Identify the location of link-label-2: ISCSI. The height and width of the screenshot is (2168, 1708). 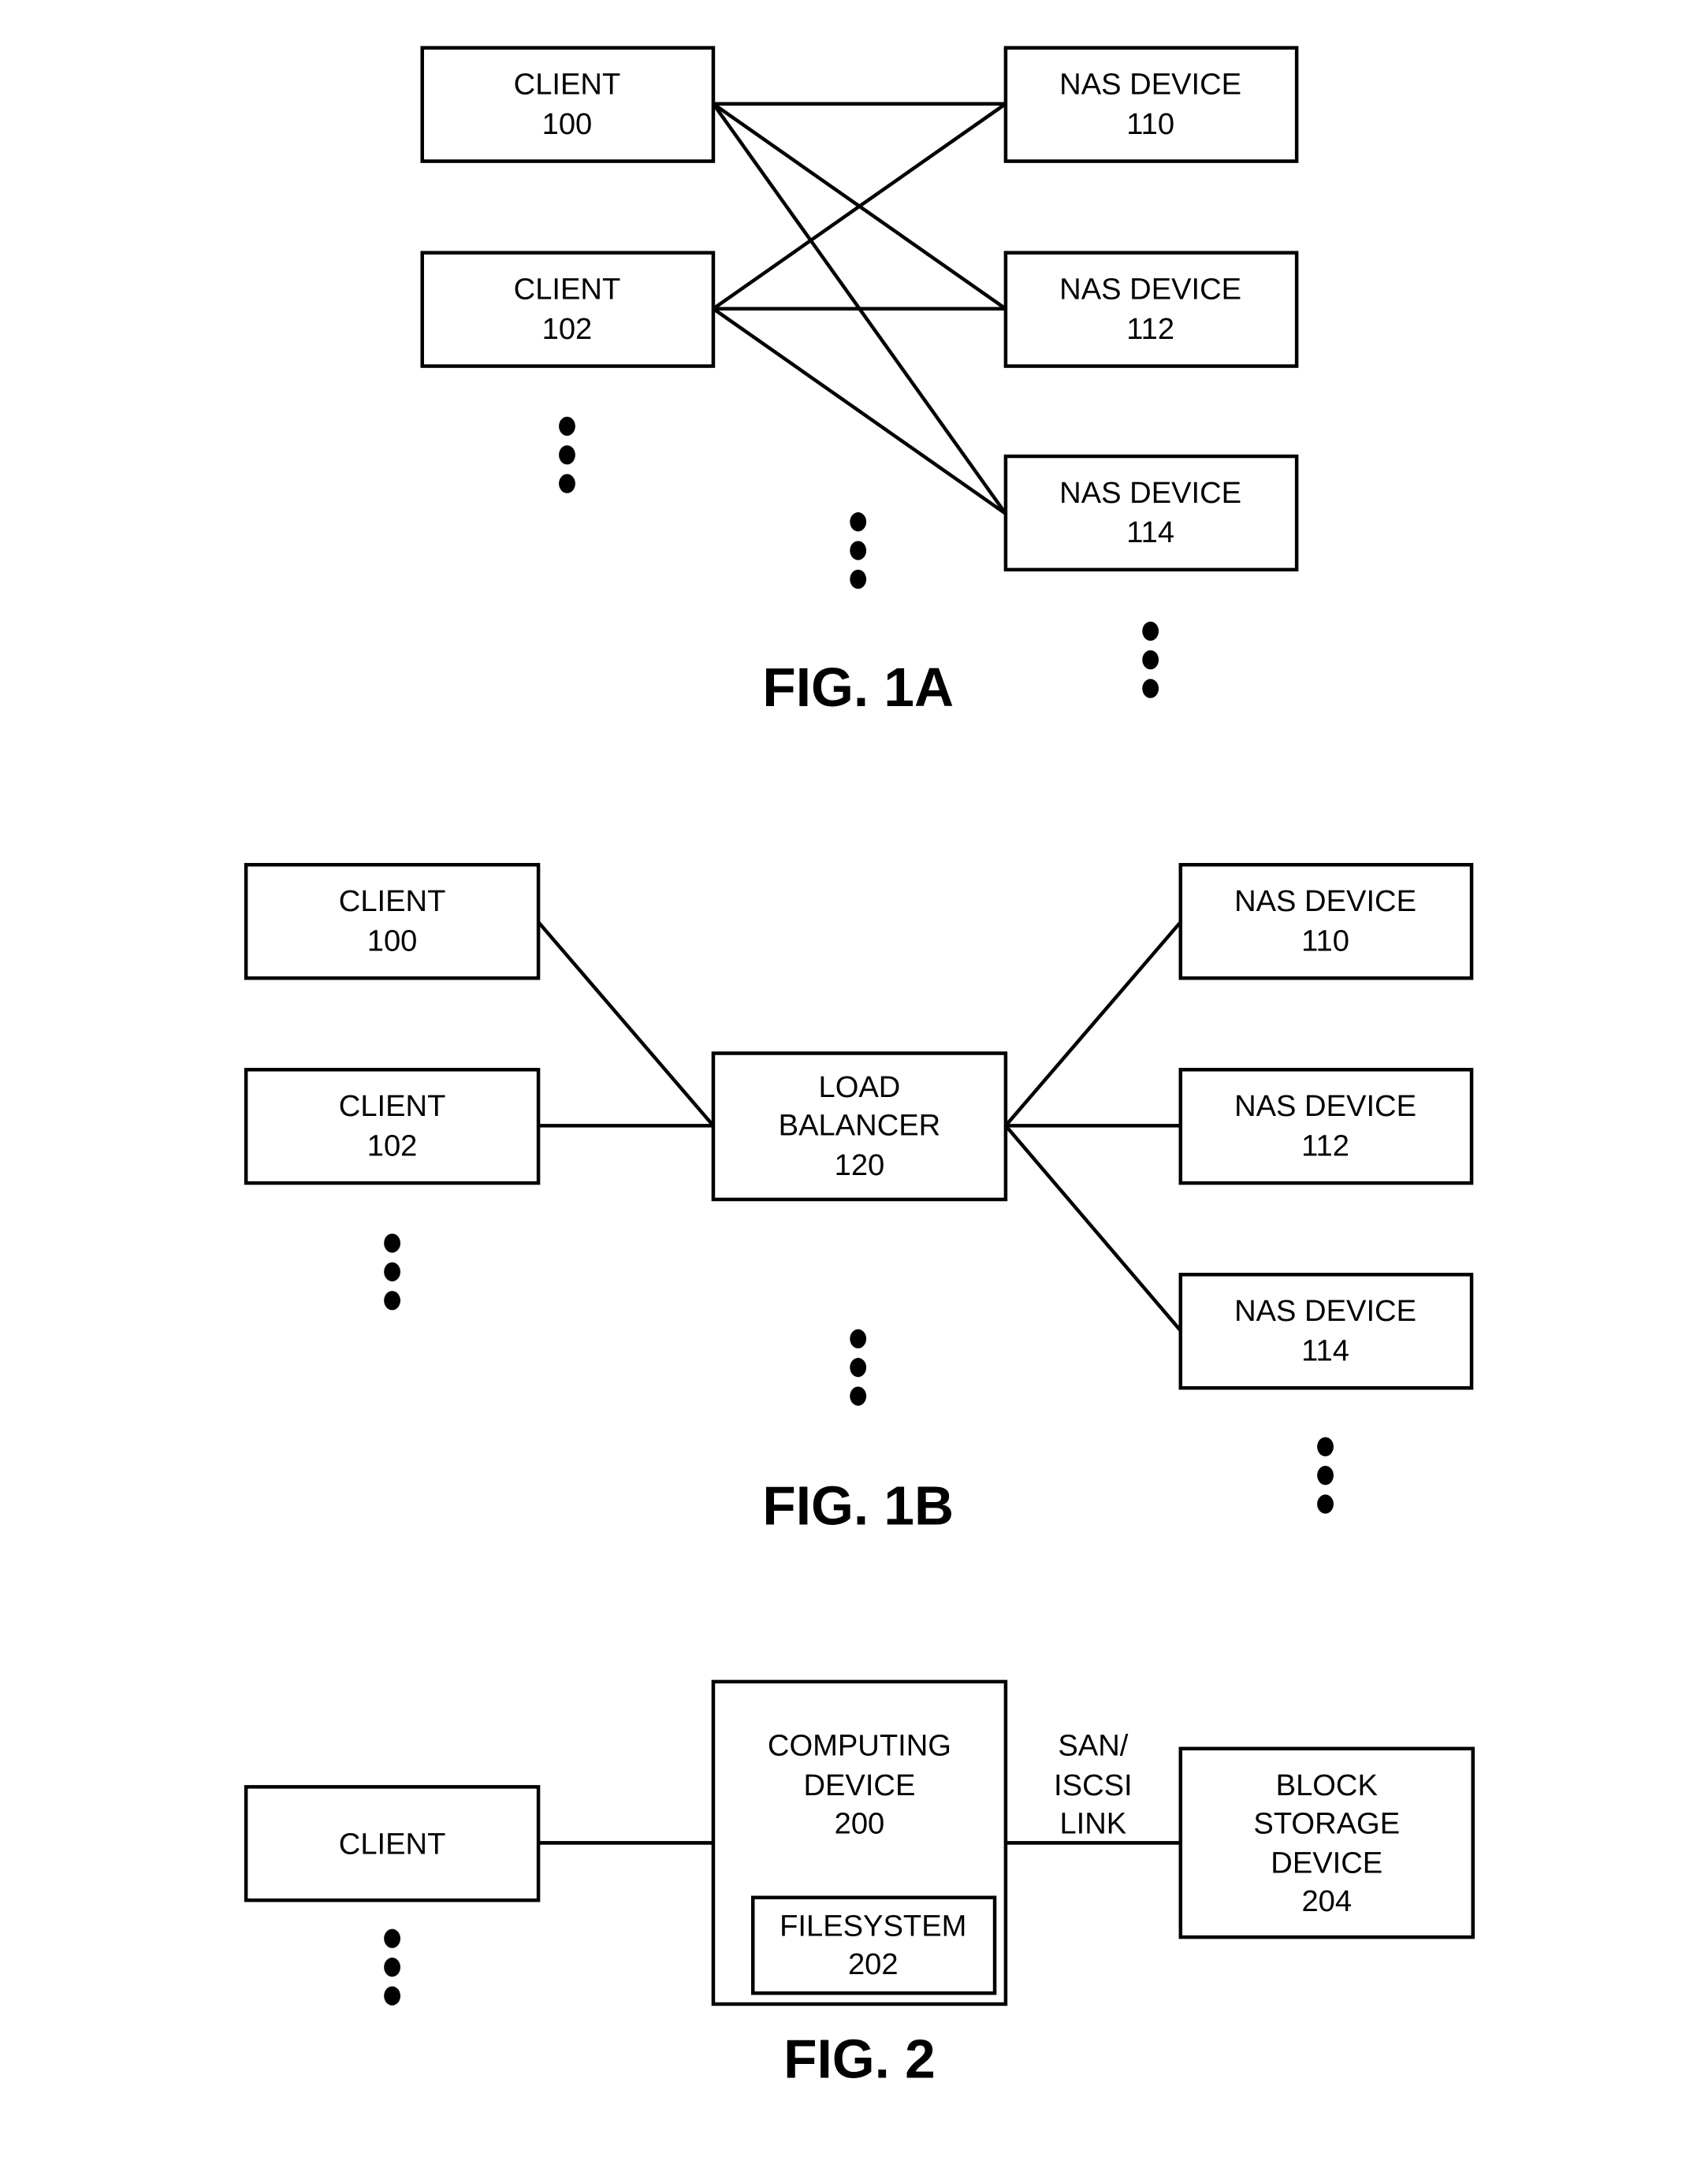
(1093, 1785).